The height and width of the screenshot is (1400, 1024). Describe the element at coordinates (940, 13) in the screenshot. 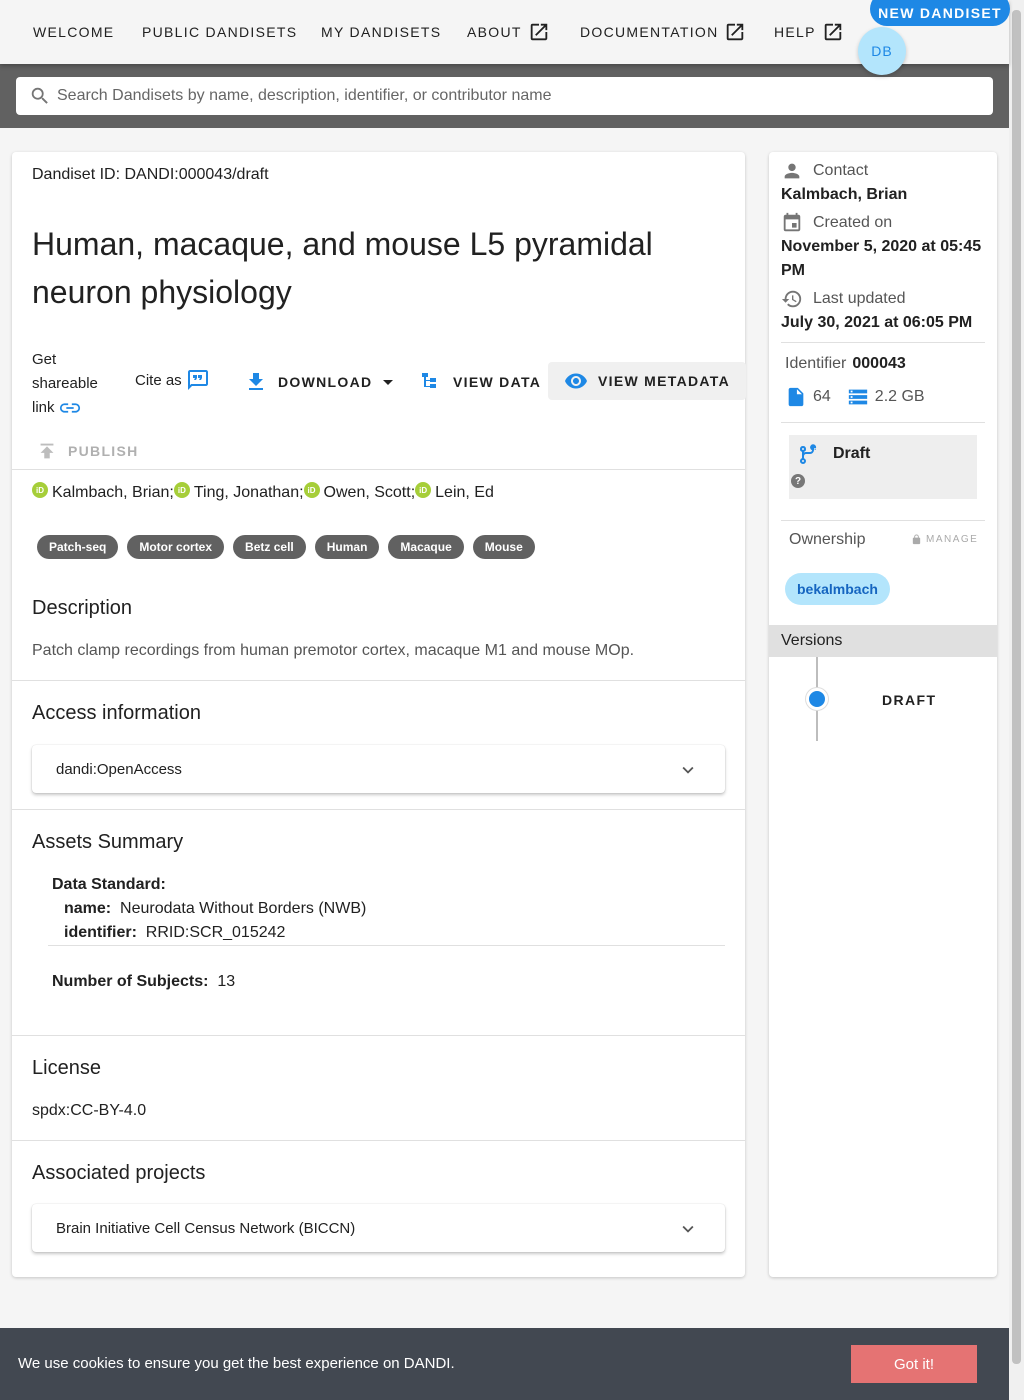

I see `new-dandiset-button: NEW DANDISET` at that location.